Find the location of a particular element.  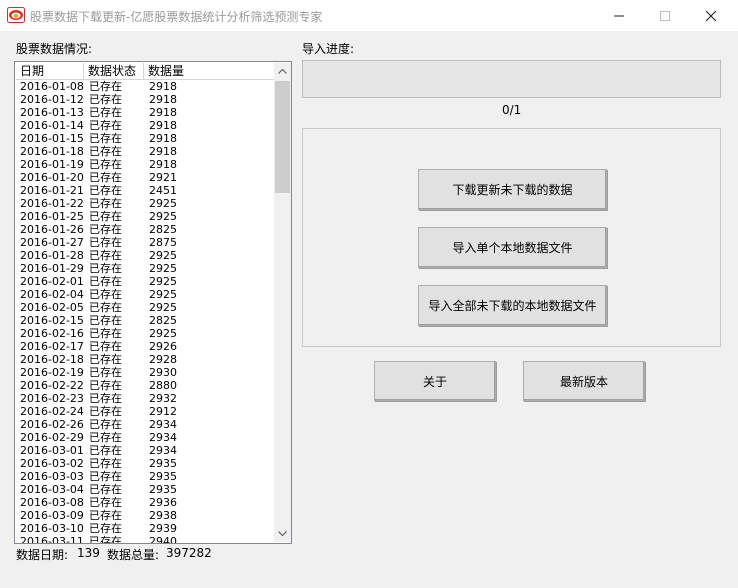

close-icon is located at coordinates (711, 15).